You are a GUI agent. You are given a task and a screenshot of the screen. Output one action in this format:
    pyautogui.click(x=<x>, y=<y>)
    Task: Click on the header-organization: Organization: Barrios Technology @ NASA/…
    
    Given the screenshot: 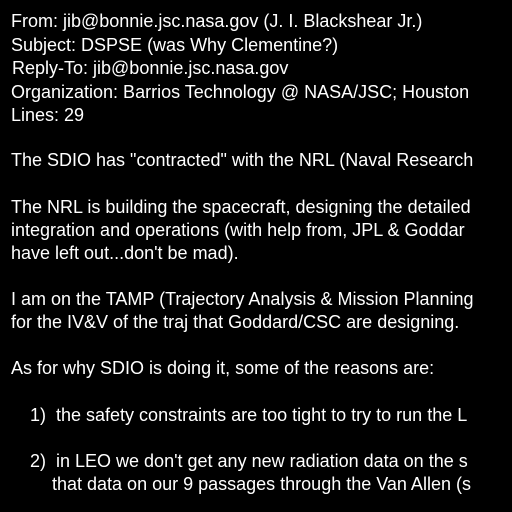 What is the action you would take?
    pyautogui.click(x=240, y=92)
    